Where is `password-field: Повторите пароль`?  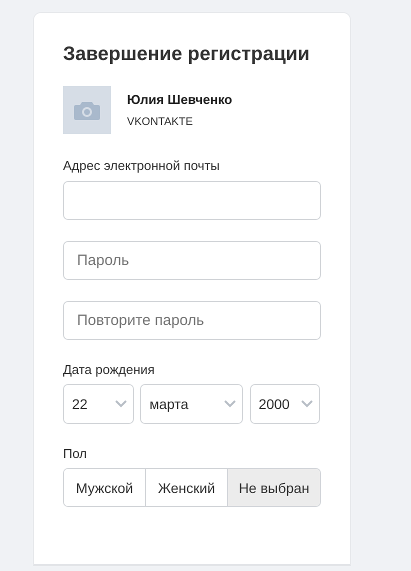
password-field: Повторите пароль is located at coordinates (192, 320).